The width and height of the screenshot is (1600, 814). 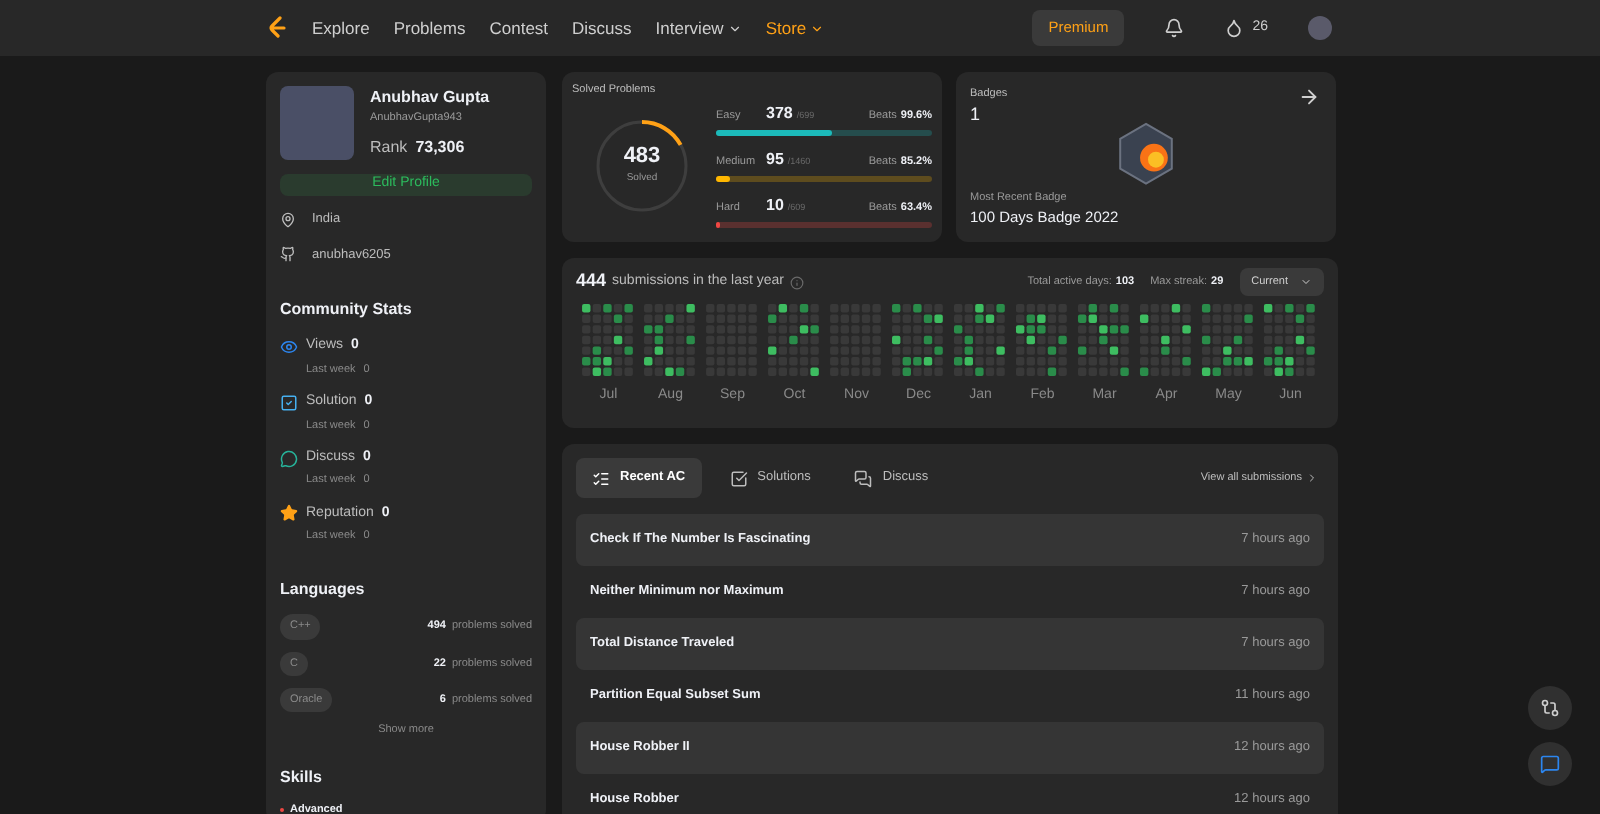 What do you see at coordinates (288, 254) in the screenshot?
I see `github-icon` at bounding box center [288, 254].